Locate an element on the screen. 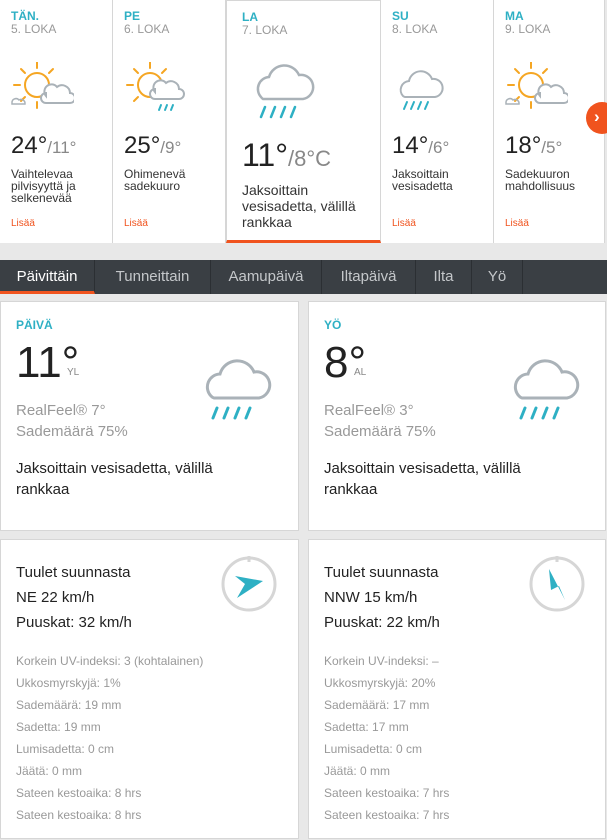 Image resolution: width=607 pixels, height=840 pixels. day-temperature: 25°/9° is located at coordinates (152, 146).